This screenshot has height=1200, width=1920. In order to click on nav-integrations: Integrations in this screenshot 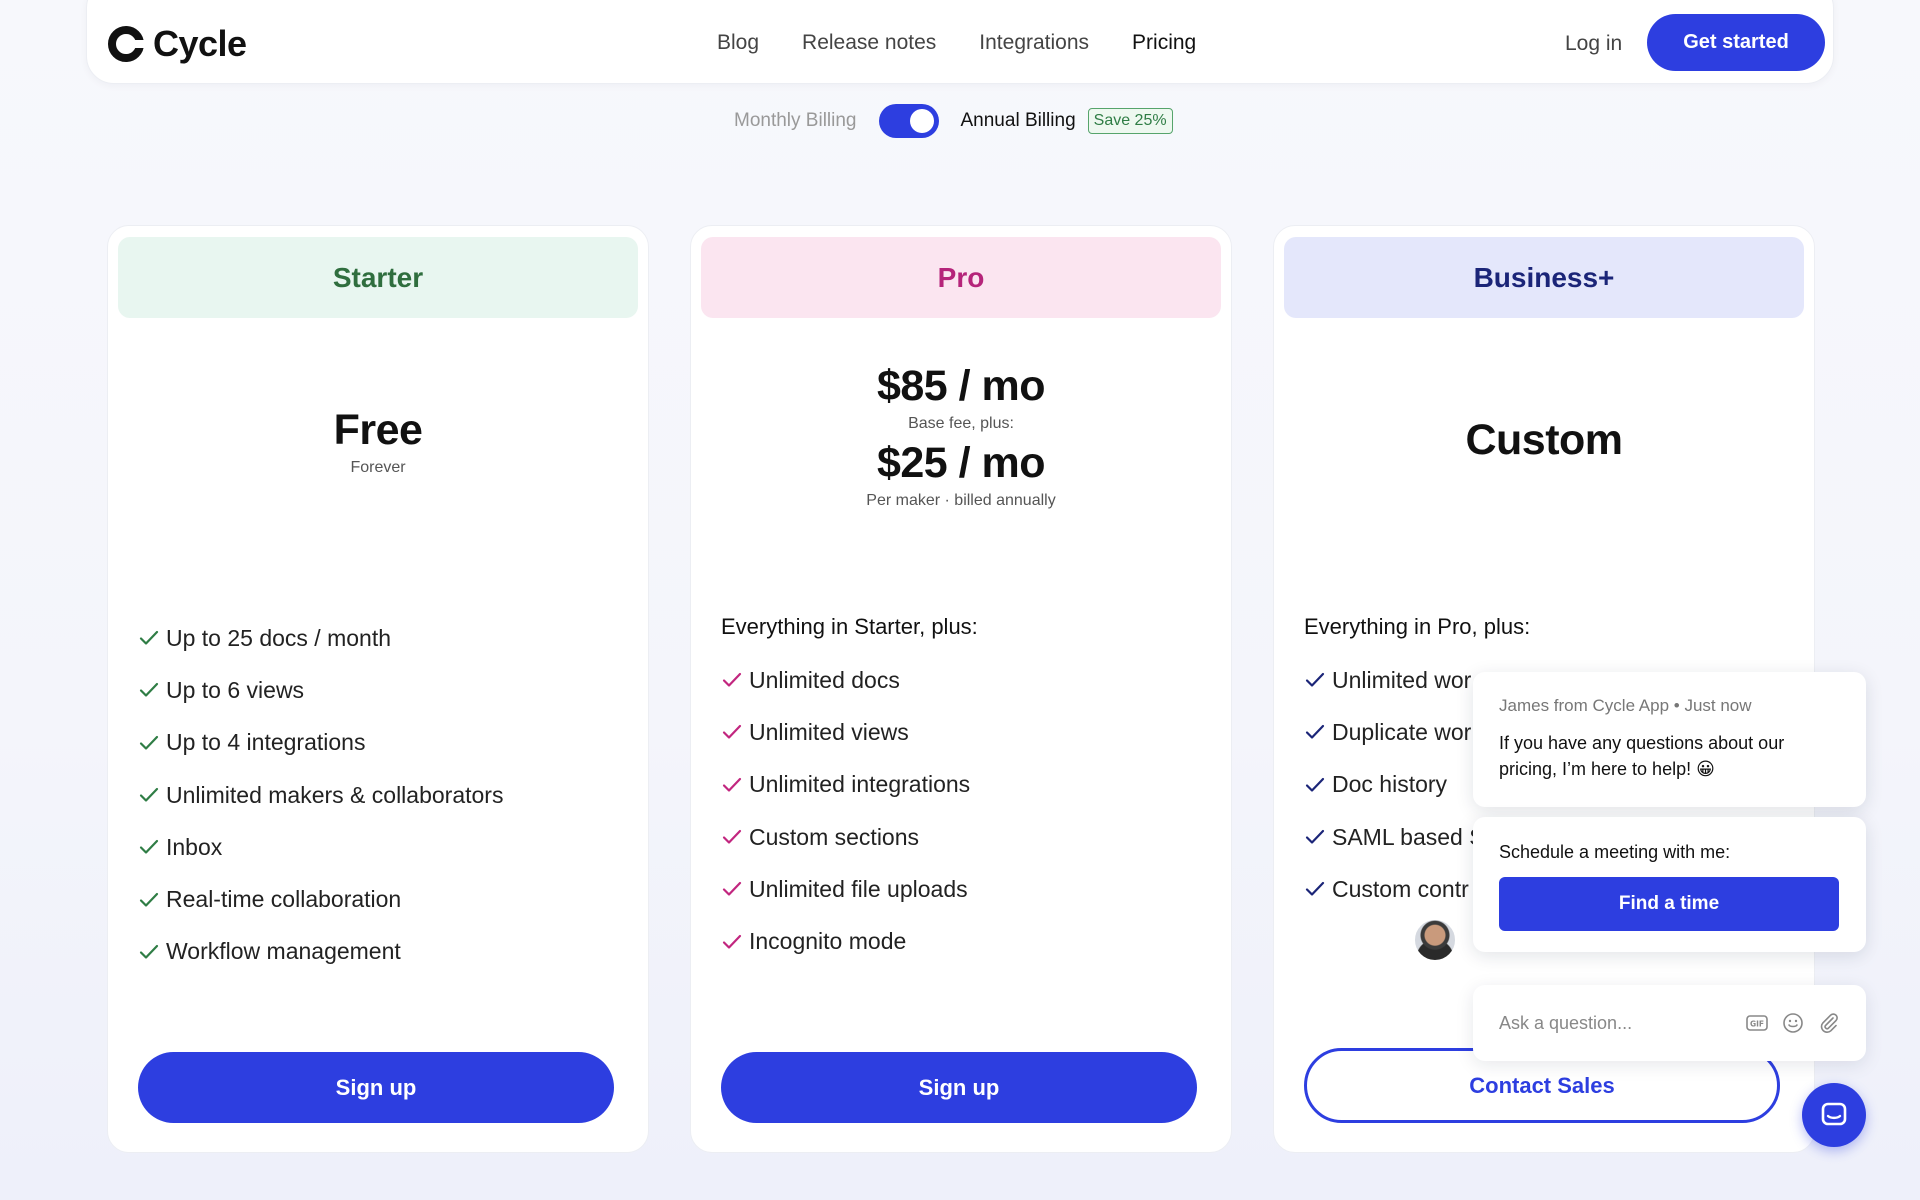, I will do `click(1034, 43)`.